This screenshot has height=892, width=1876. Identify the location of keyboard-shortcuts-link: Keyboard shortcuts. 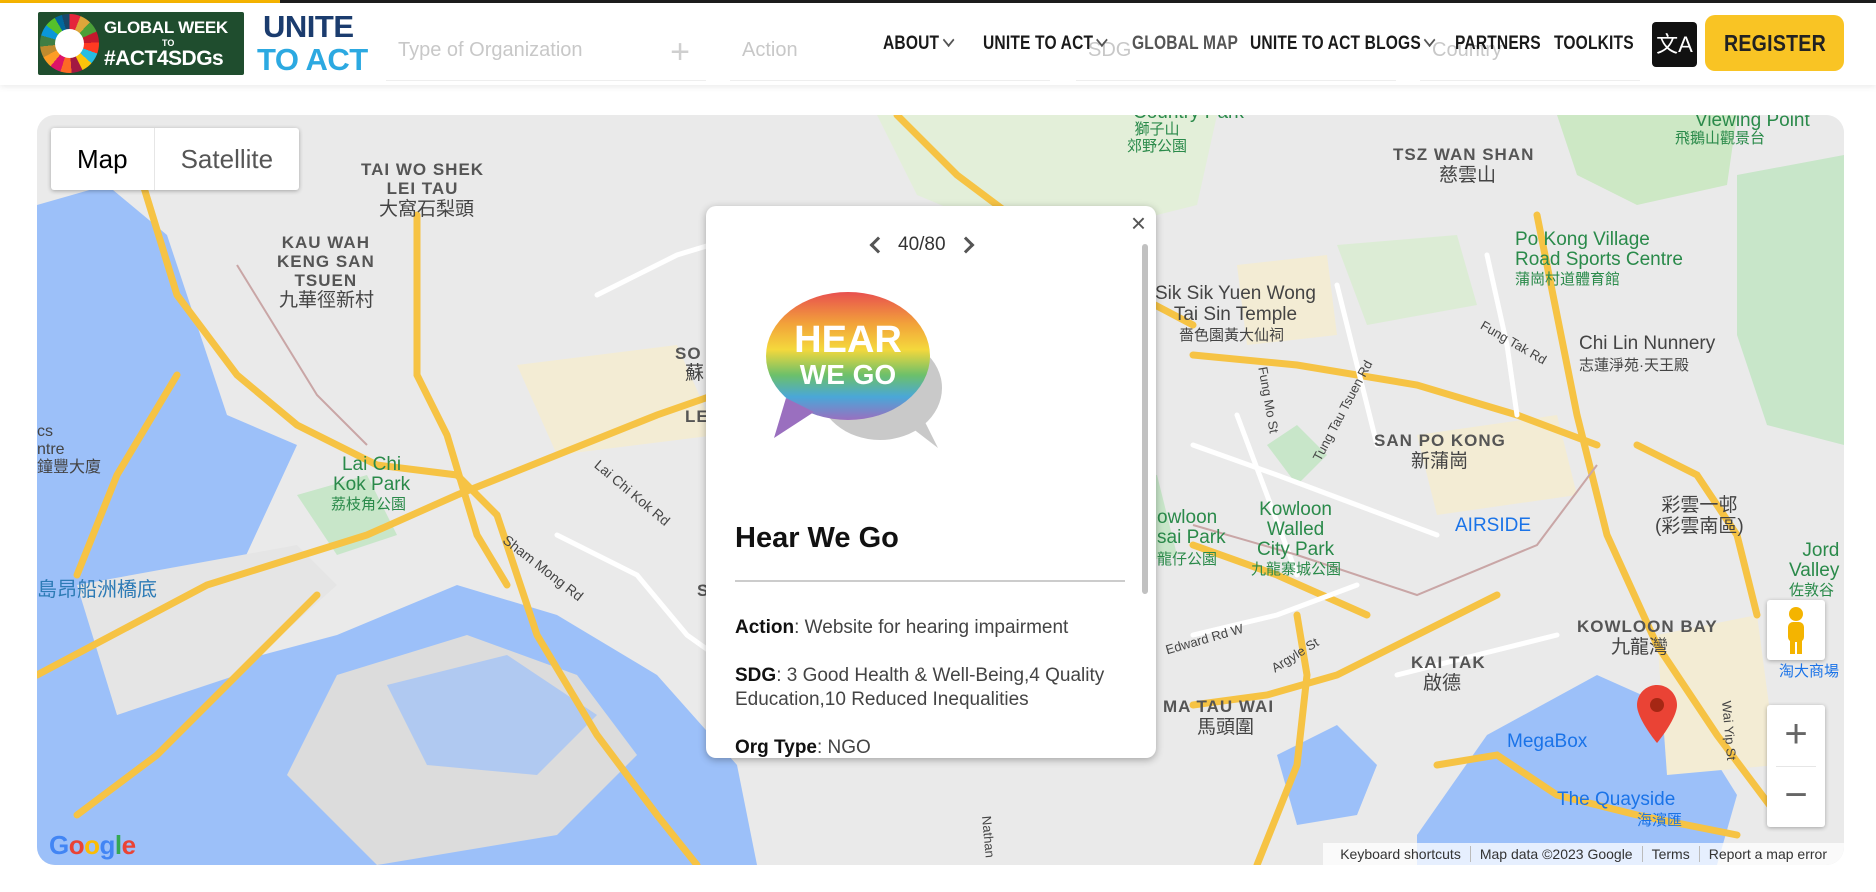
(1401, 854).